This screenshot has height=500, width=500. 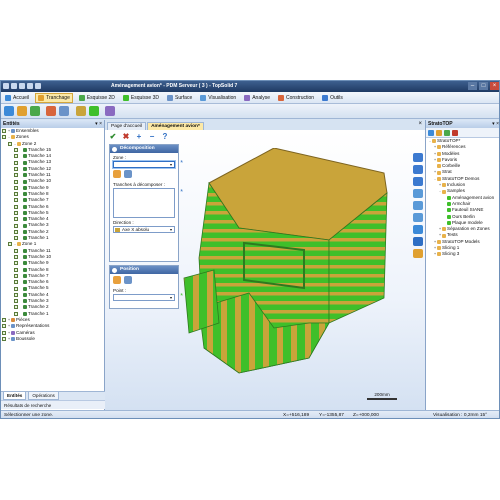 What do you see at coordinates (447, 133) in the screenshot?
I see `add-icon` at bounding box center [447, 133].